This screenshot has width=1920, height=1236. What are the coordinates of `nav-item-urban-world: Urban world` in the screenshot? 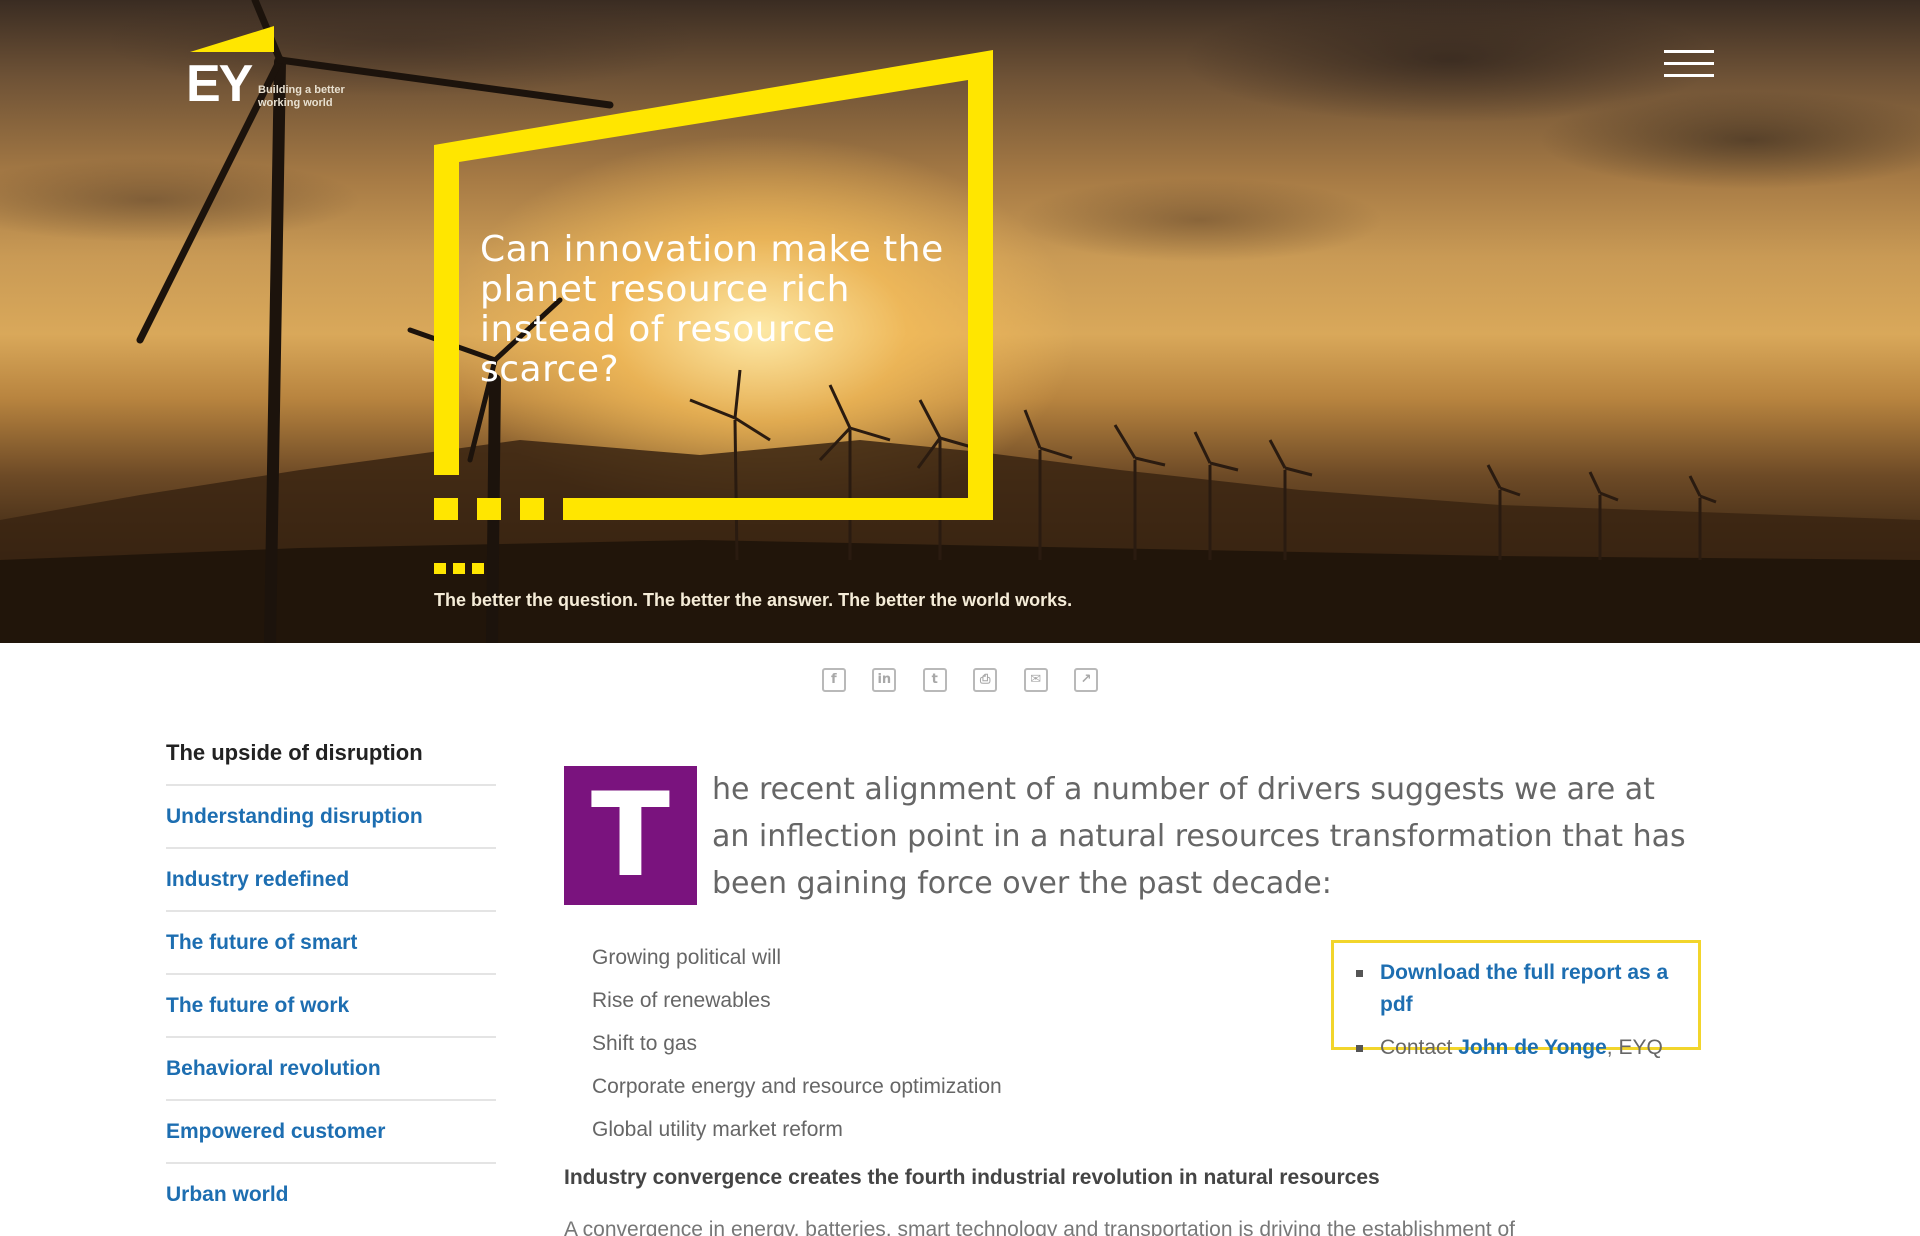 It's located at (331, 1194).